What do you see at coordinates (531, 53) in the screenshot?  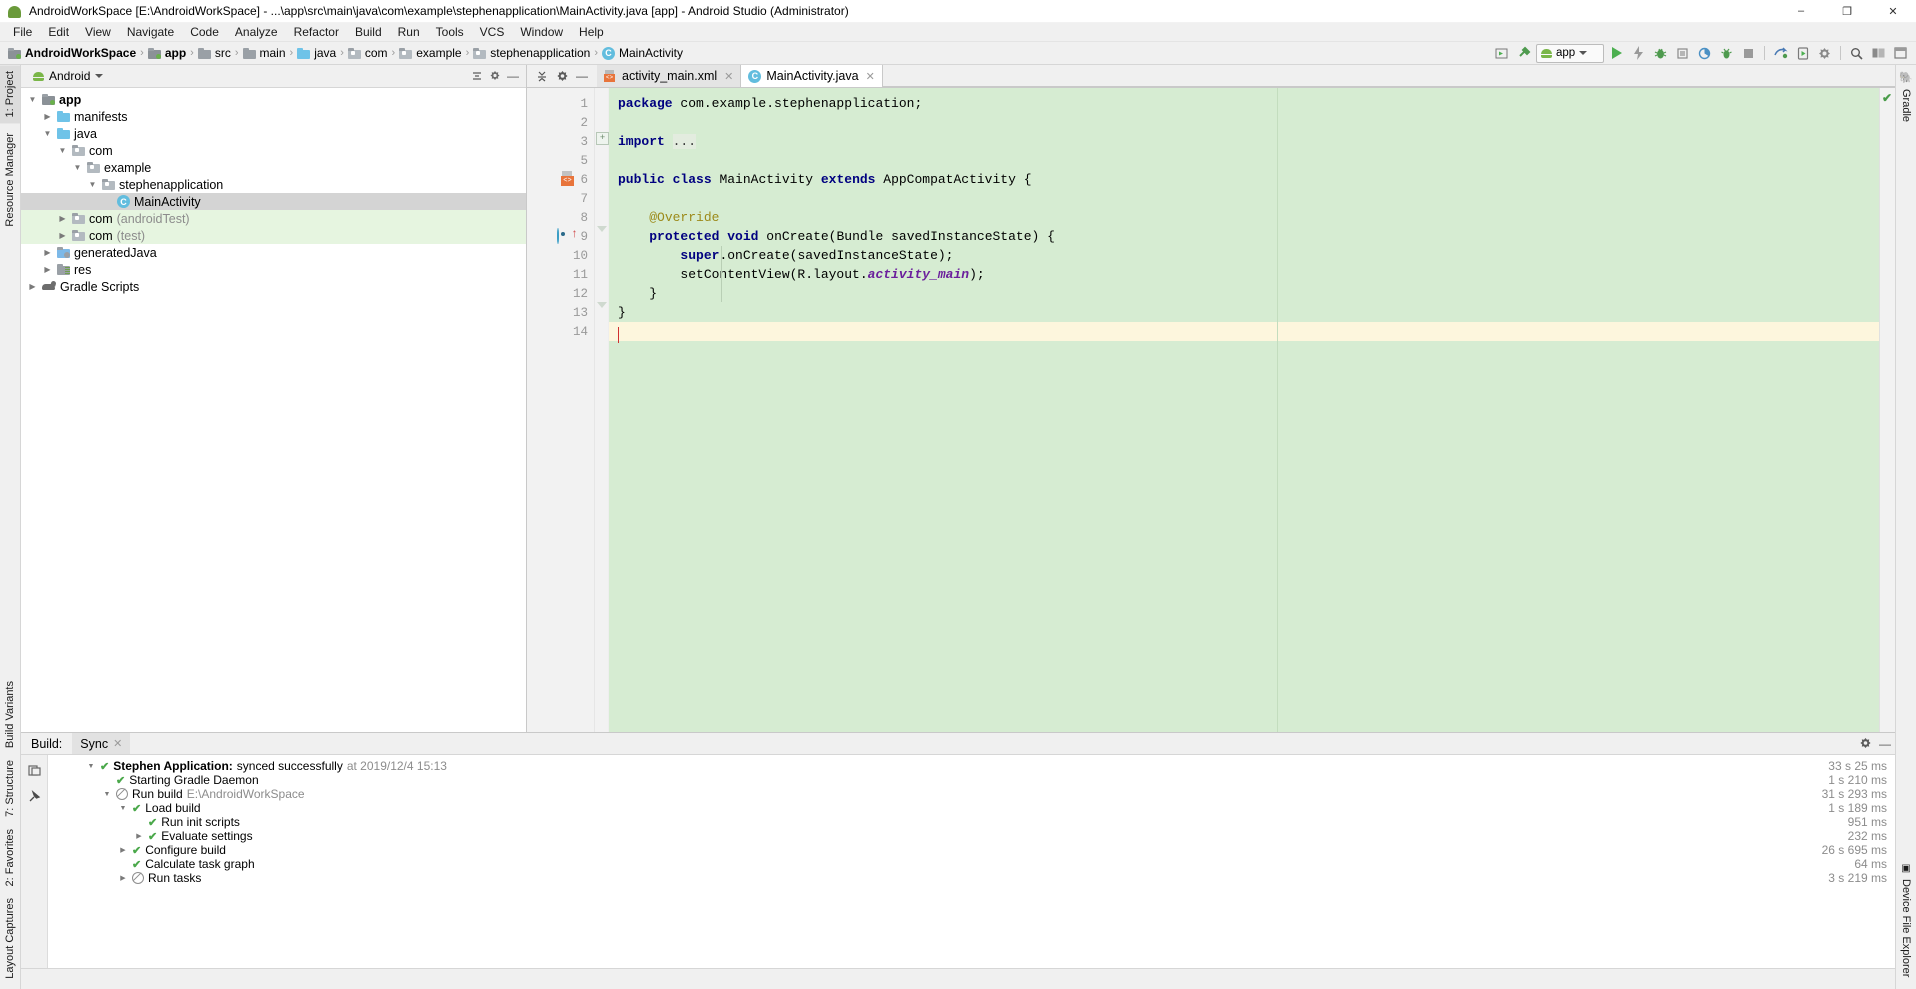 I see `breadcrumb-item-stephenapplication: stephenapplication` at bounding box center [531, 53].